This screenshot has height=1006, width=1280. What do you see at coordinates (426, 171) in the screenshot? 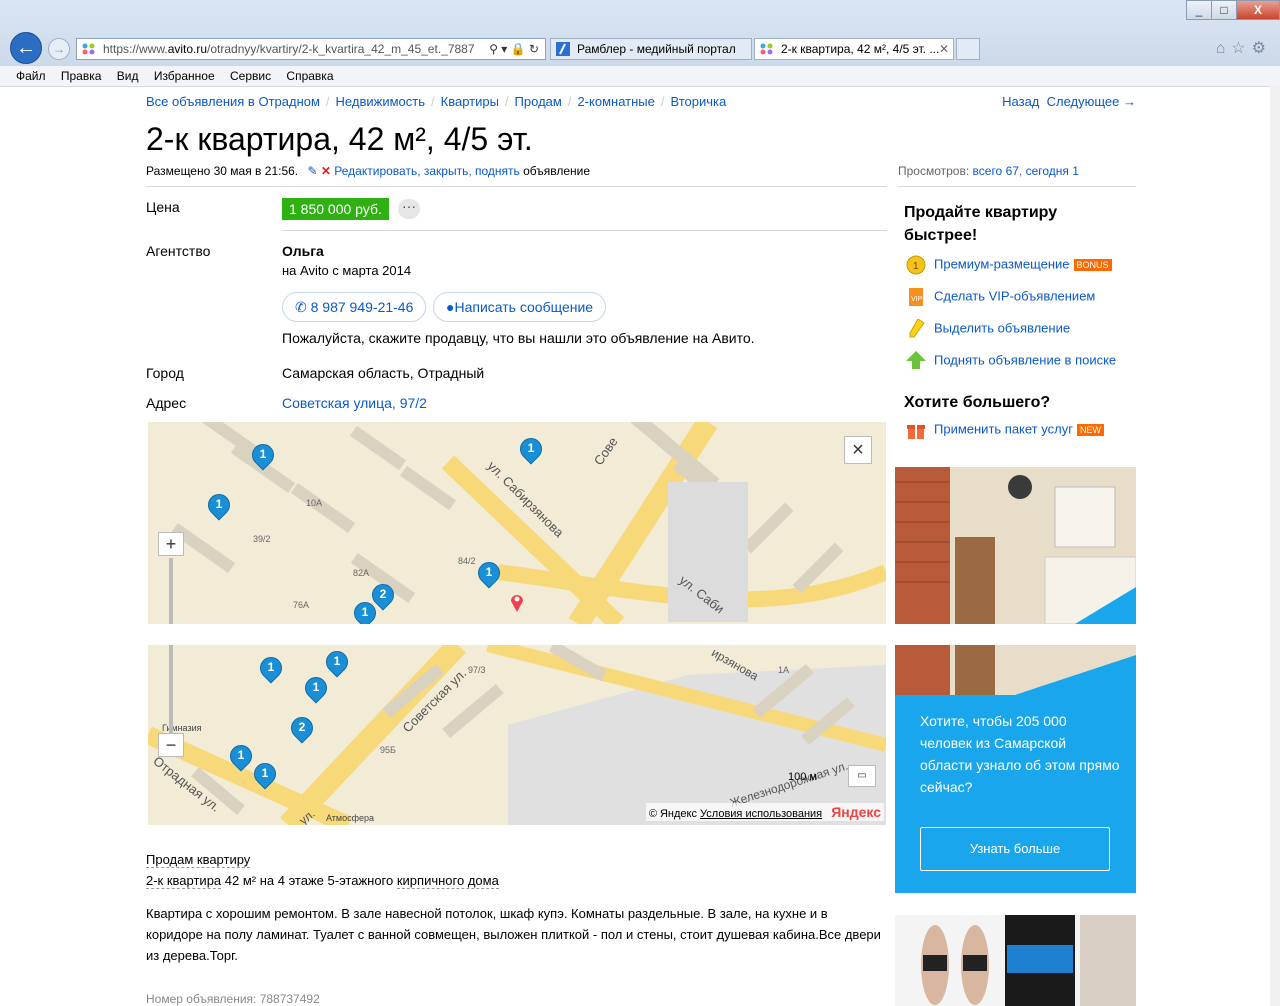
I see `edit-close-raise-link: Редактировать, закрыть, поднять` at bounding box center [426, 171].